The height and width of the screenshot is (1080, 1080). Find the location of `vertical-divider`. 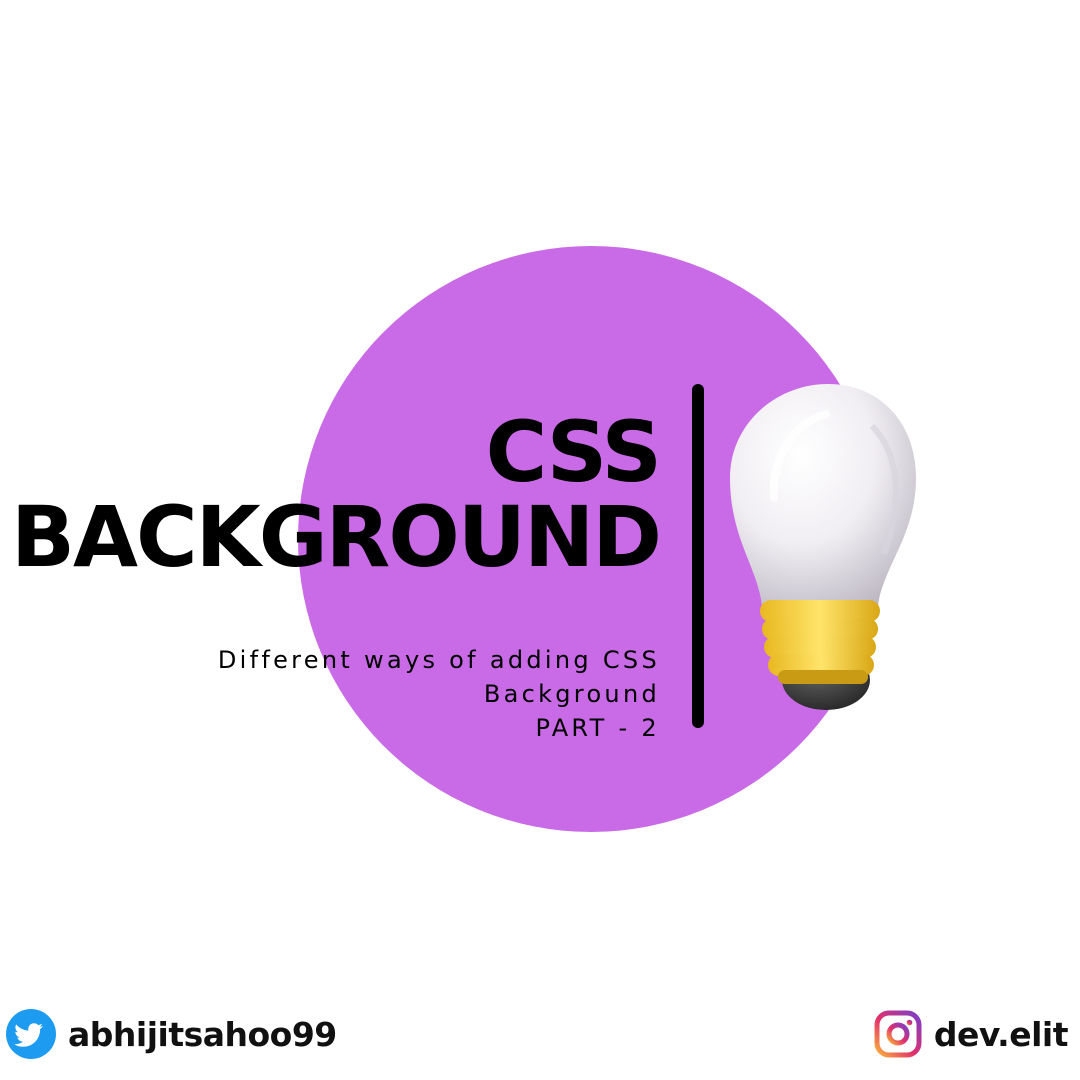

vertical-divider is located at coordinates (698, 556).